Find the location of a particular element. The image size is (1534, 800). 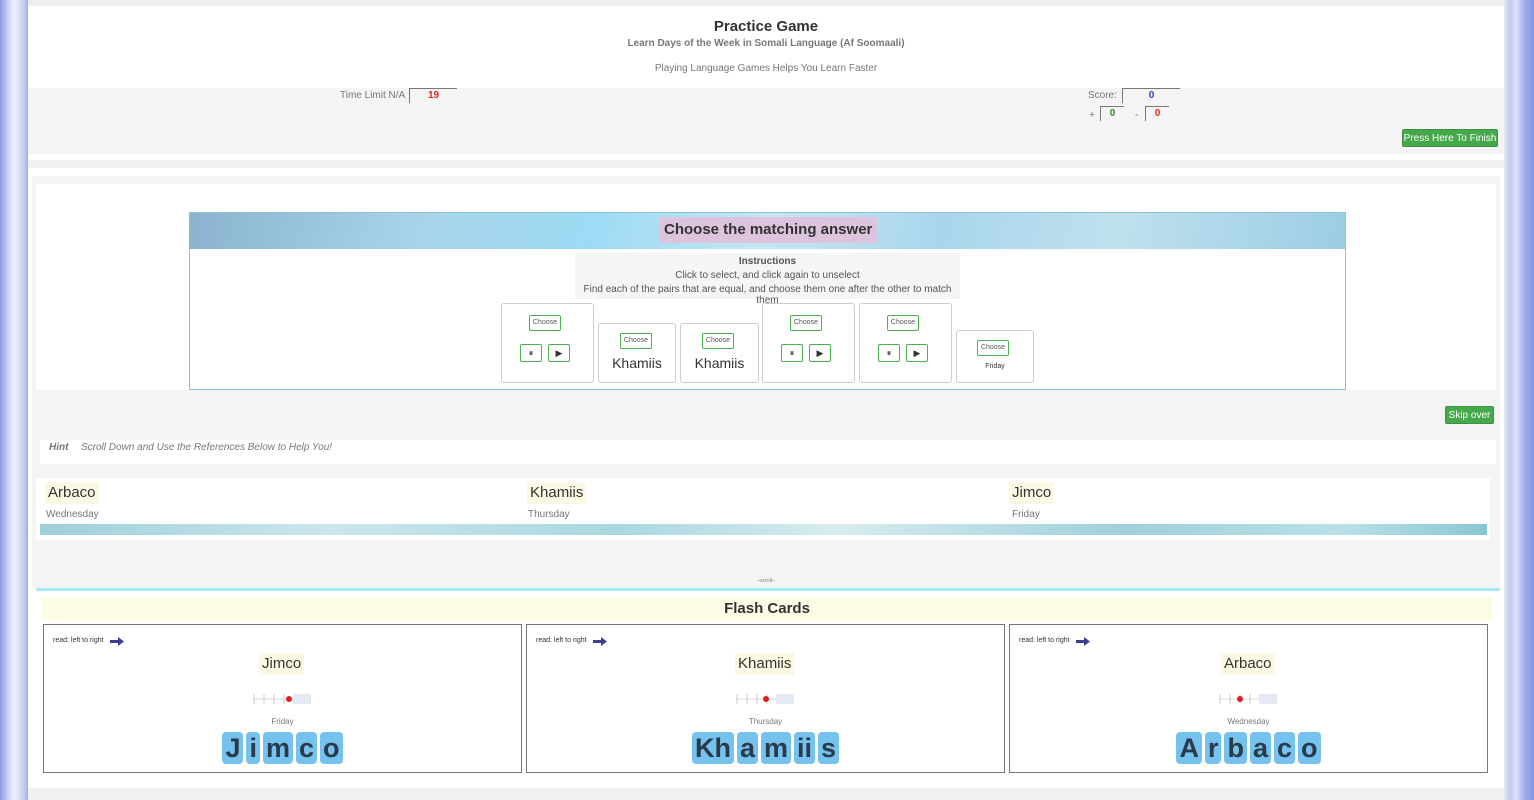

flash-card-word: Khamiis is located at coordinates (765, 664).